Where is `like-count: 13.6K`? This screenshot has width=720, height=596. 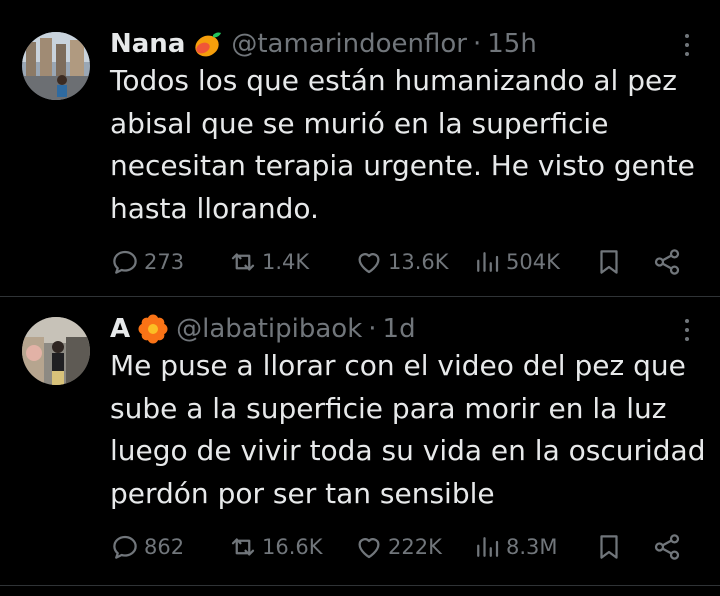 like-count: 13.6K is located at coordinates (418, 262).